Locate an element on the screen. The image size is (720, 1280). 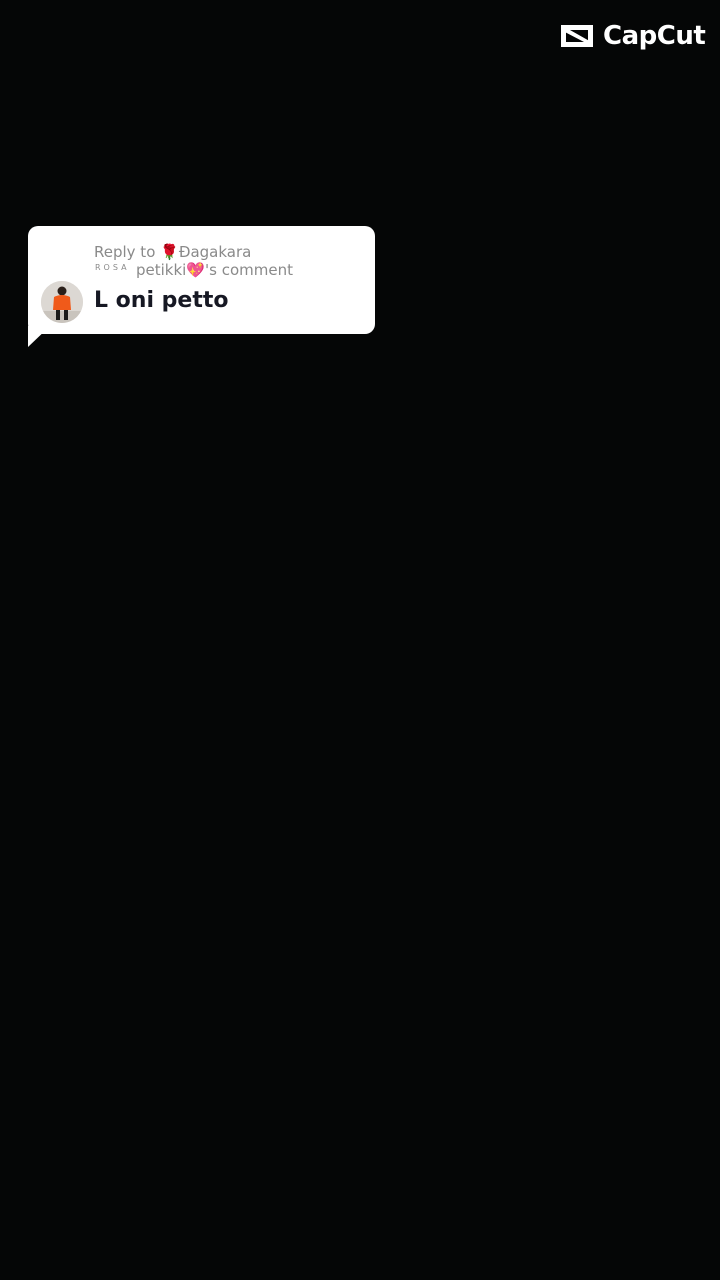
reply-header-line-1: Reply to 🌹Đagakara is located at coordinates (172, 252).